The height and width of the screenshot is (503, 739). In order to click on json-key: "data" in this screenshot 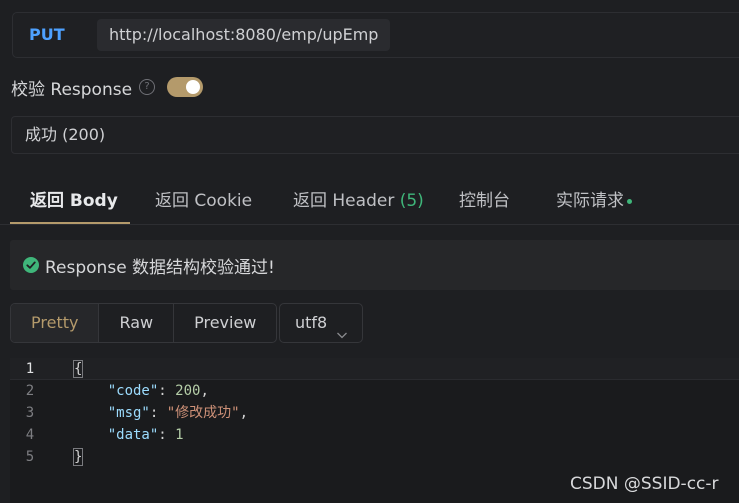, I will do `click(133, 435)`.